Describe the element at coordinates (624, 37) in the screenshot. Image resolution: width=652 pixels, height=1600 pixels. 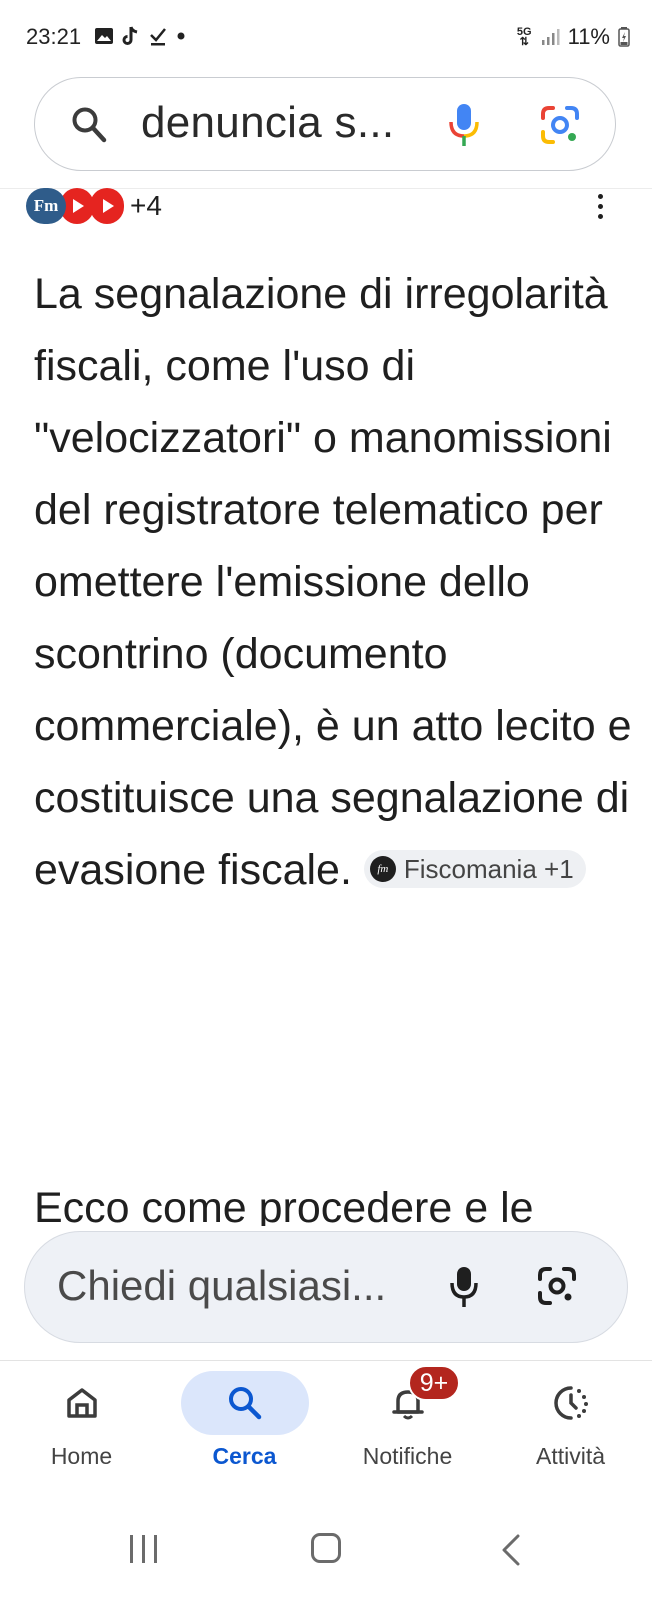
I see `battery-icon` at that location.